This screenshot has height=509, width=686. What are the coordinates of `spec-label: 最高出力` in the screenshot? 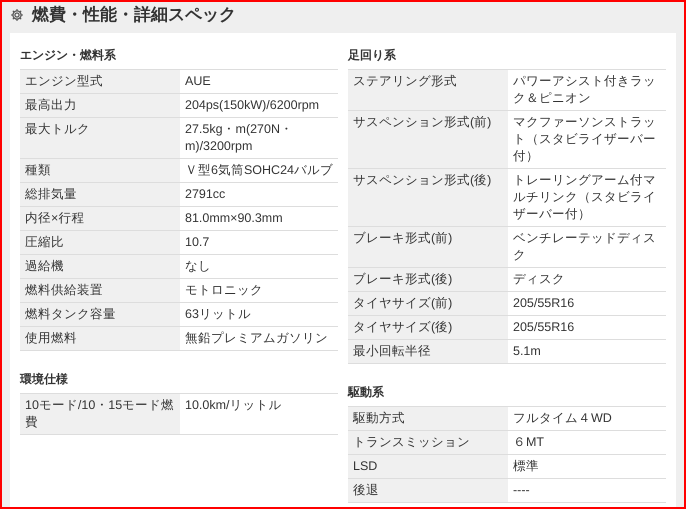 It's located at (100, 105).